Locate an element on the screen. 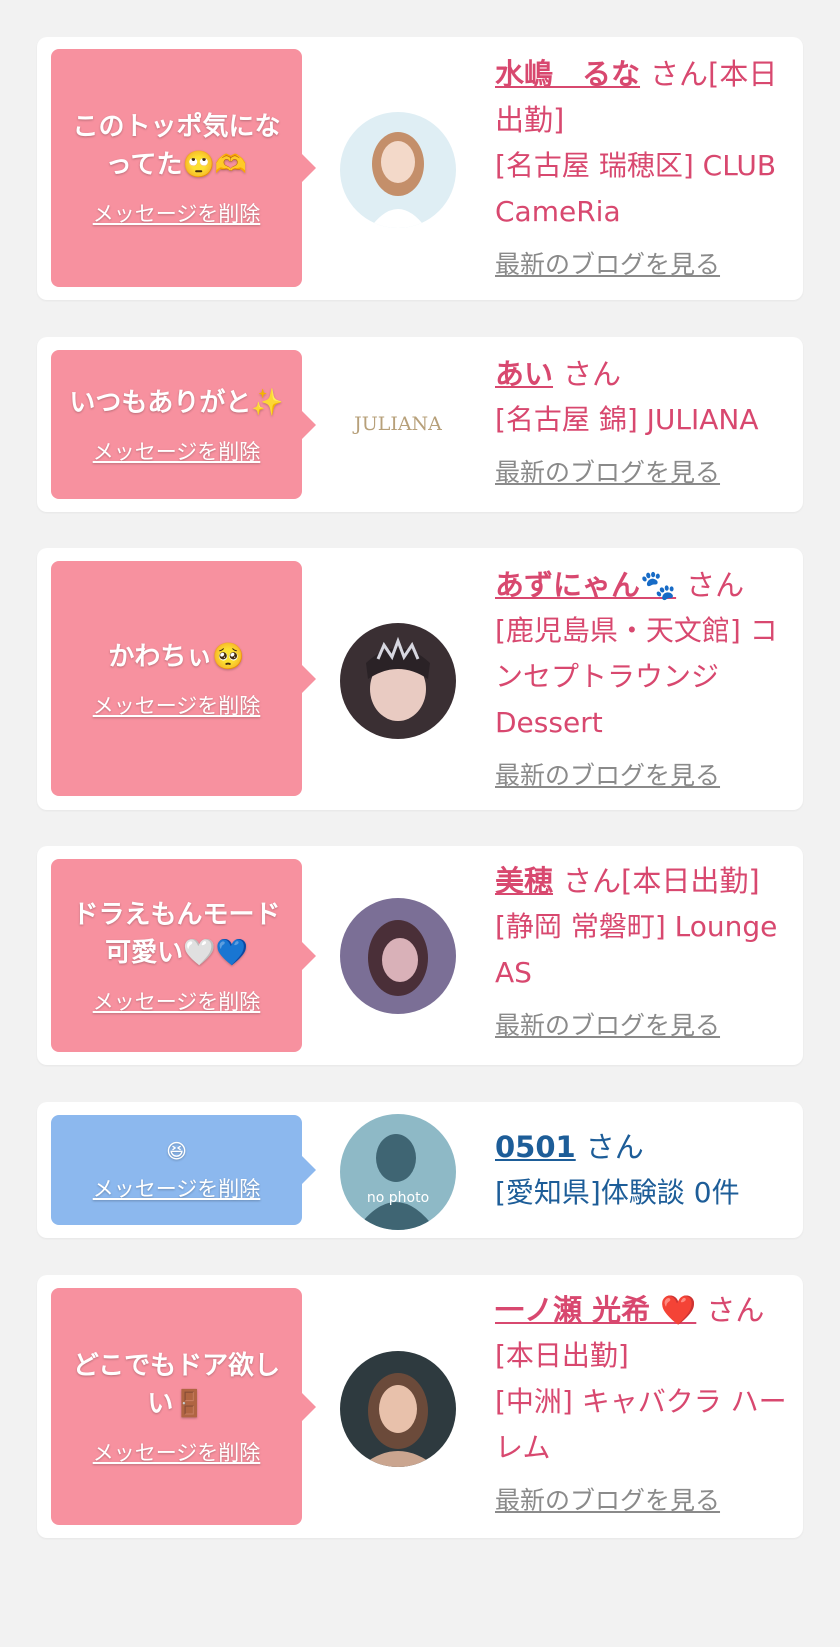 This screenshot has width=840, height=1647. shop-logo: JULIANA is located at coordinates (398, 424).